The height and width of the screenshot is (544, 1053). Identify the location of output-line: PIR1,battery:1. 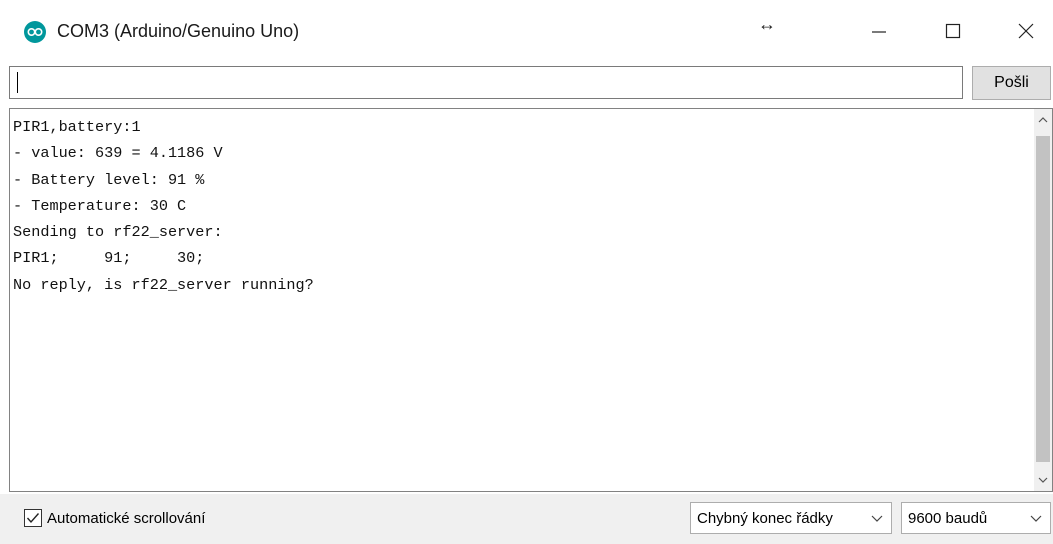
(77, 127).